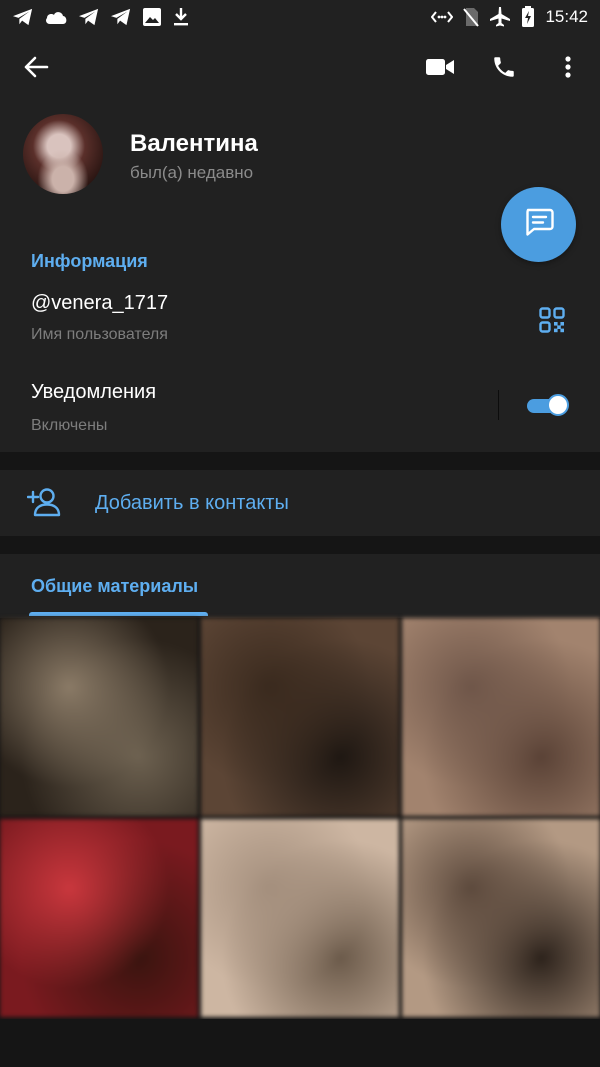  I want to click on phone-icon, so click(504, 69).